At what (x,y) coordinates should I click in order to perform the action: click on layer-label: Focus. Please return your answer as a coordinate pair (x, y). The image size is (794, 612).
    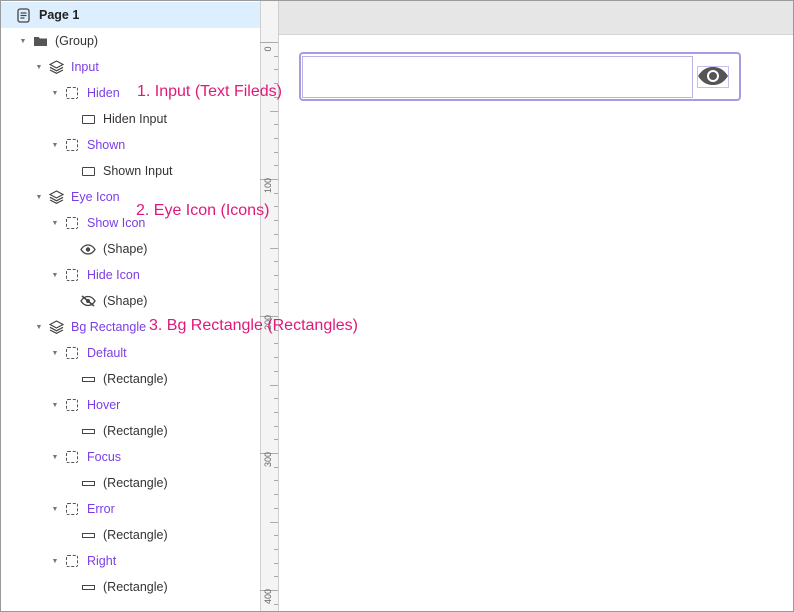
    Looking at the image, I should click on (104, 457).